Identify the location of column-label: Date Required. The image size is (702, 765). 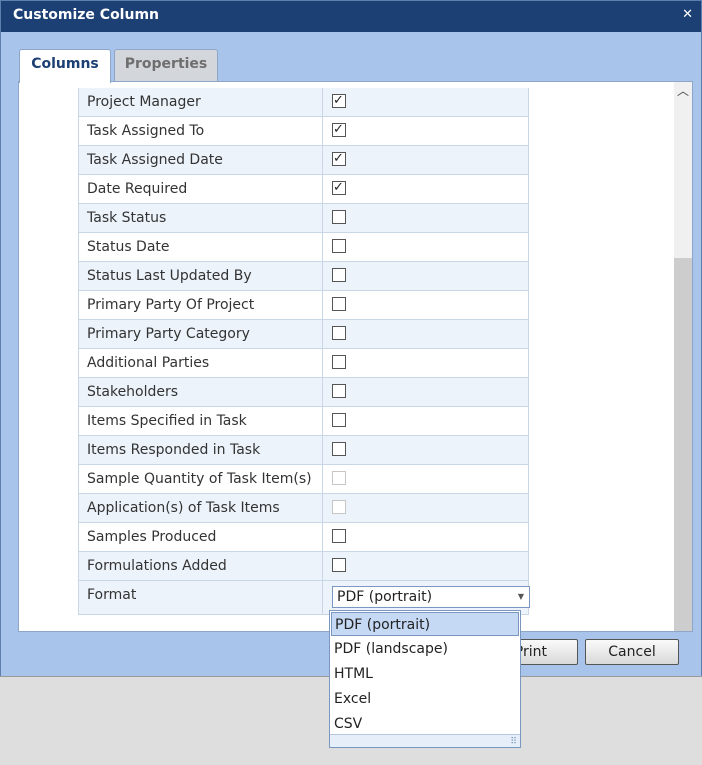
(137, 189).